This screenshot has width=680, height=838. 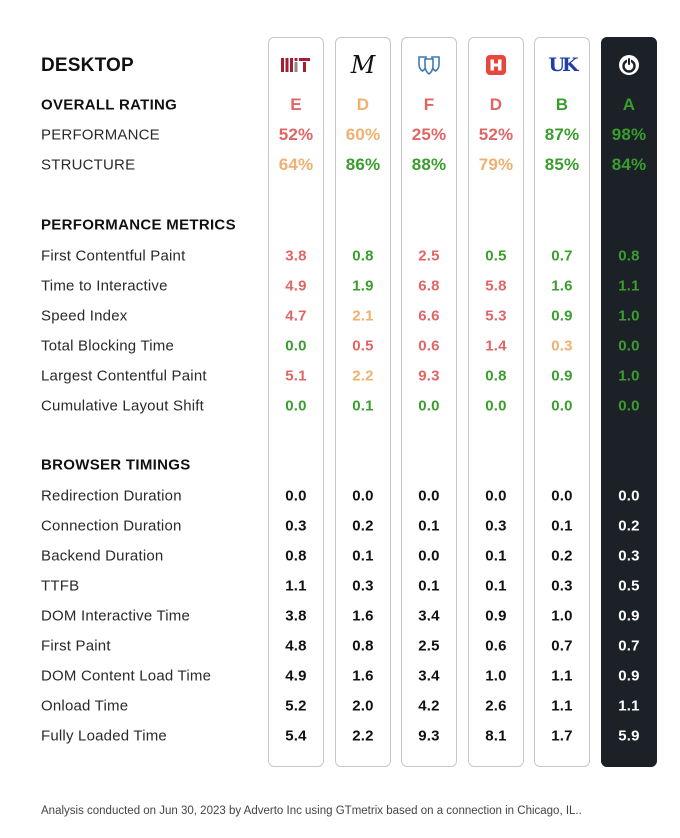 I want to click on row-label: STRUCTURE, so click(x=88, y=165).